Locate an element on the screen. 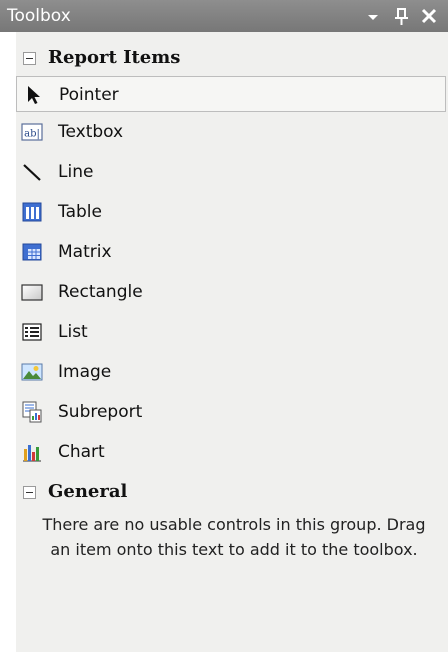 The width and height of the screenshot is (448, 652). item-label: Subreport is located at coordinates (100, 412).